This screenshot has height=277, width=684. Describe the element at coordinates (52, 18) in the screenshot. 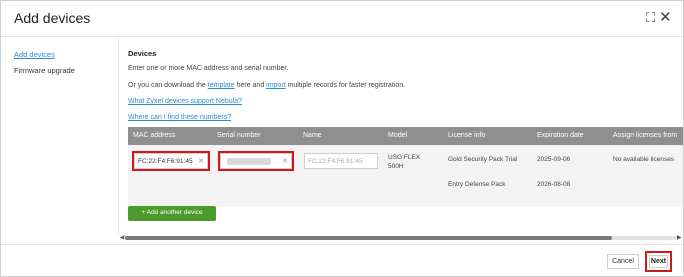

I see `dialog-title: Add devices` at that location.